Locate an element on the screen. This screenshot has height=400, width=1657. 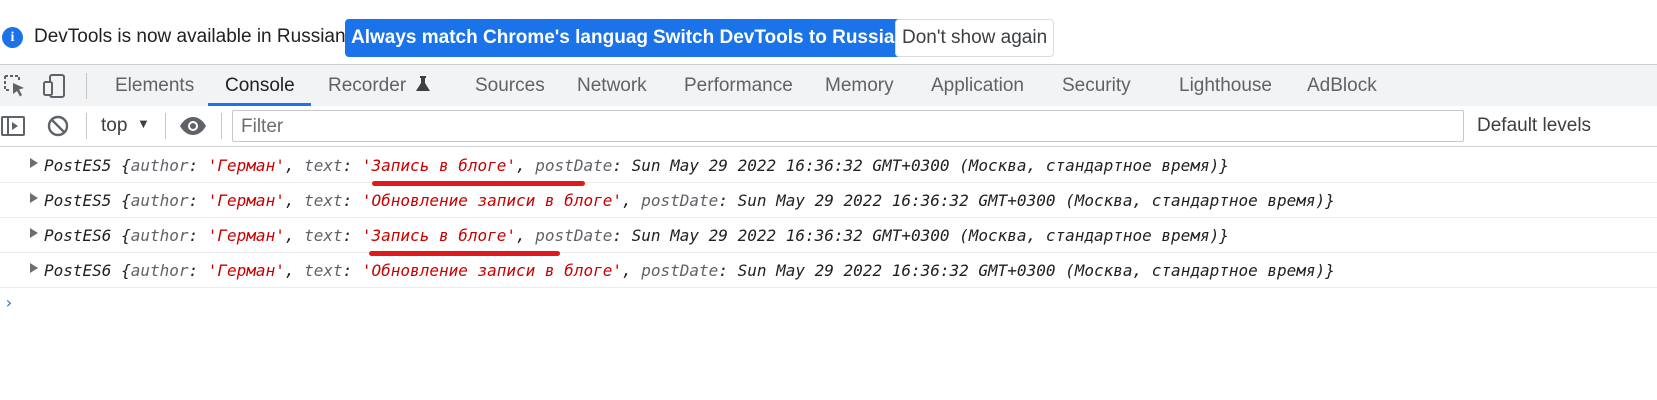
tab-memory: Memory is located at coordinates (859, 85).